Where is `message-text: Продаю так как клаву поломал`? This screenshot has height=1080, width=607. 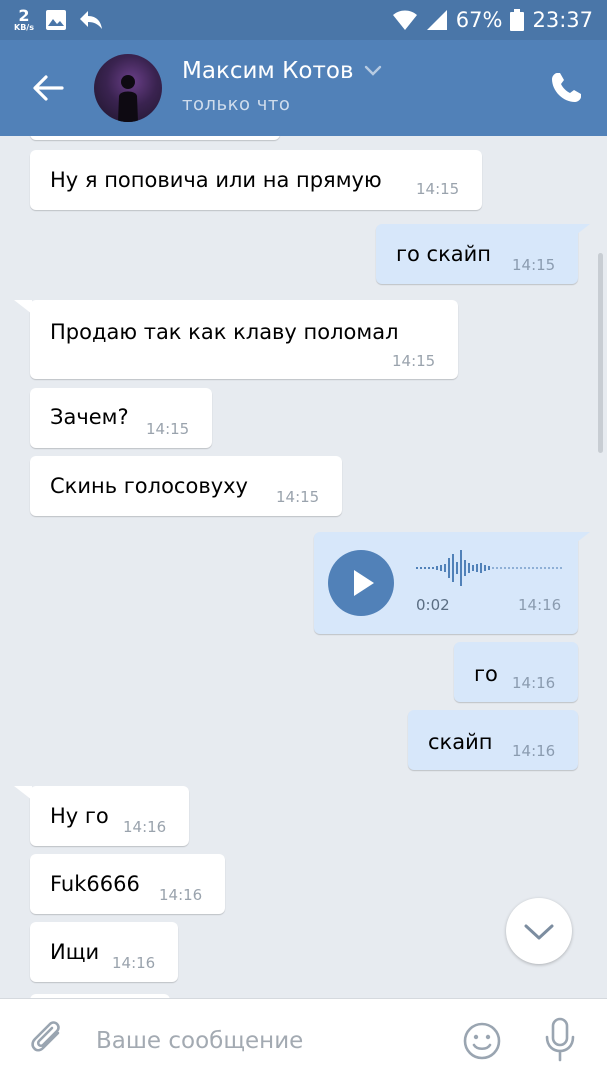 message-text: Продаю так как клаву поломал is located at coordinates (224, 332).